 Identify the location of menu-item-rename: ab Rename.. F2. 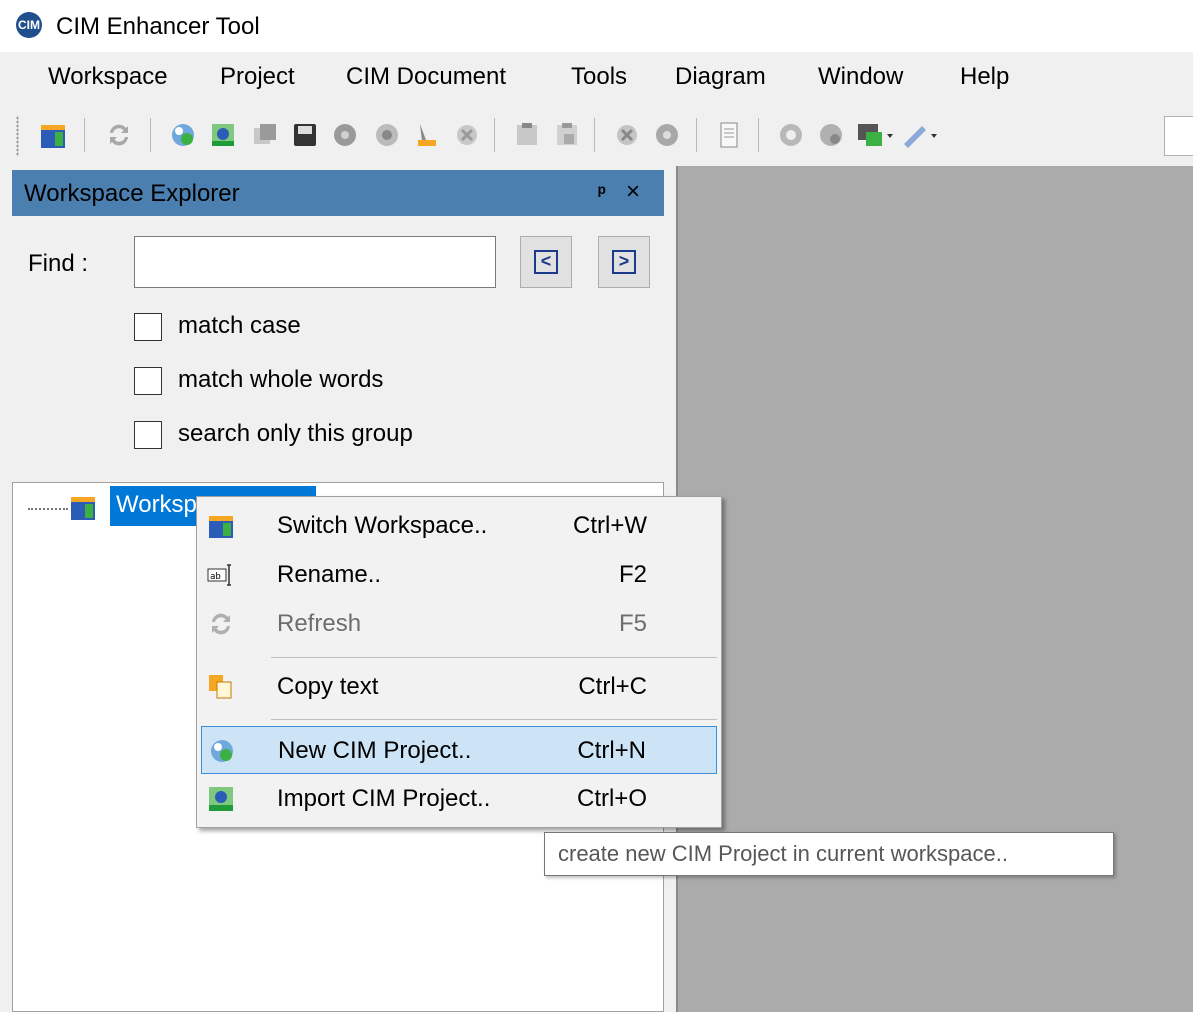
(459, 575).